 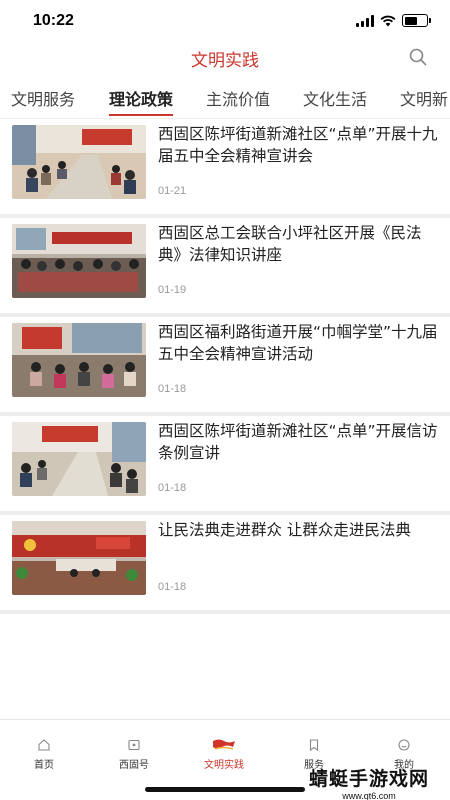 I want to click on tab-label: 文明新, so click(x=424, y=99).